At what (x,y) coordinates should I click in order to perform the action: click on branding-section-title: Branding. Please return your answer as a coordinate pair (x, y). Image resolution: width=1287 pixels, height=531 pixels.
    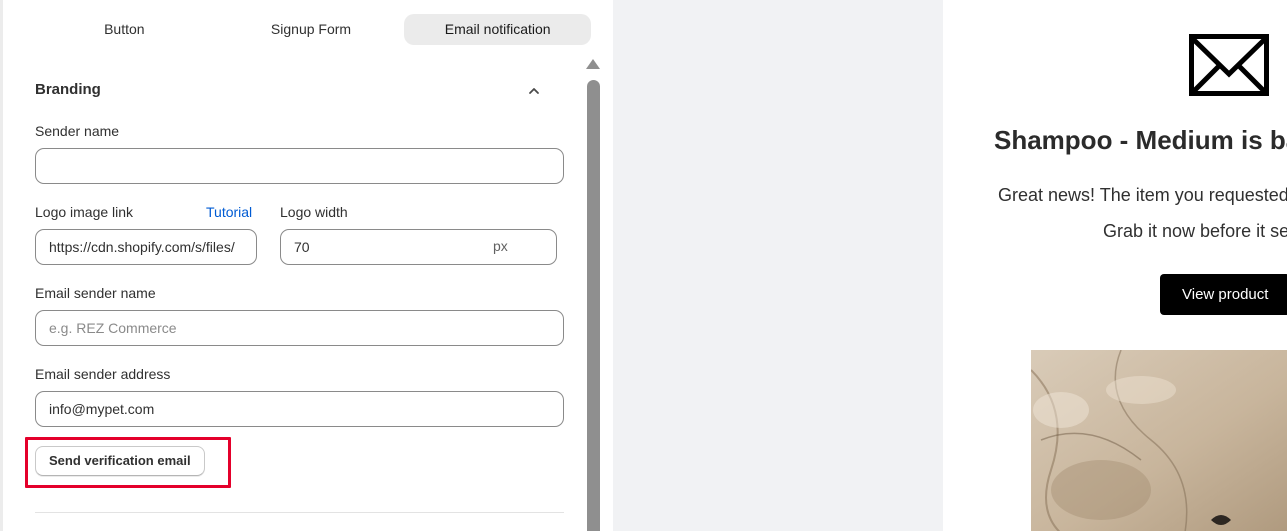
    Looking at the image, I should click on (68, 89).